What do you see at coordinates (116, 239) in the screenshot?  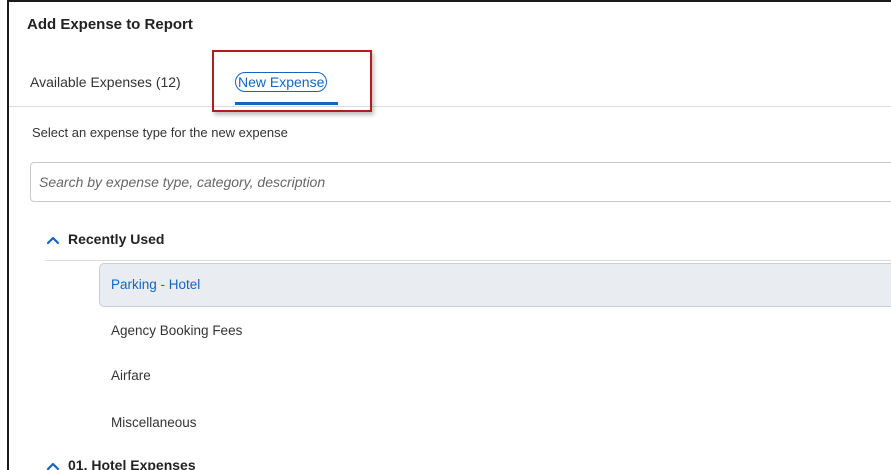 I see `section-title: Recently Used` at bounding box center [116, 239].